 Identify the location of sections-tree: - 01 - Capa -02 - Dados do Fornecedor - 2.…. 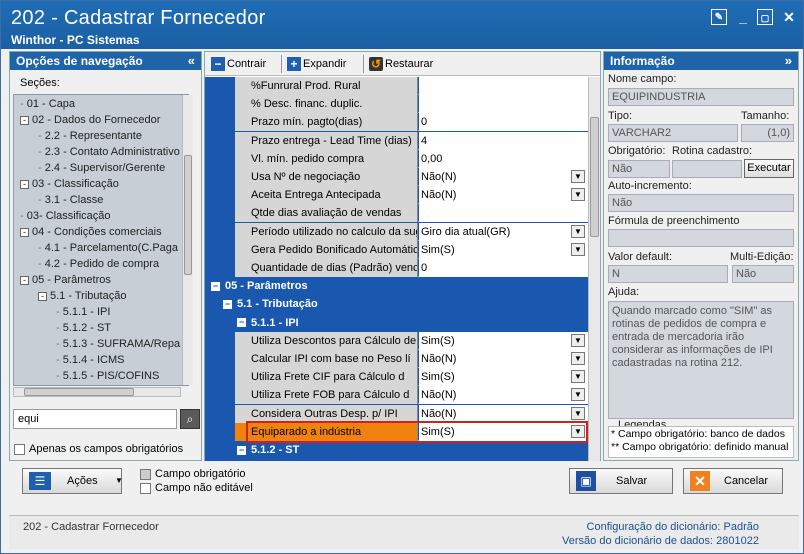
(101, 240).